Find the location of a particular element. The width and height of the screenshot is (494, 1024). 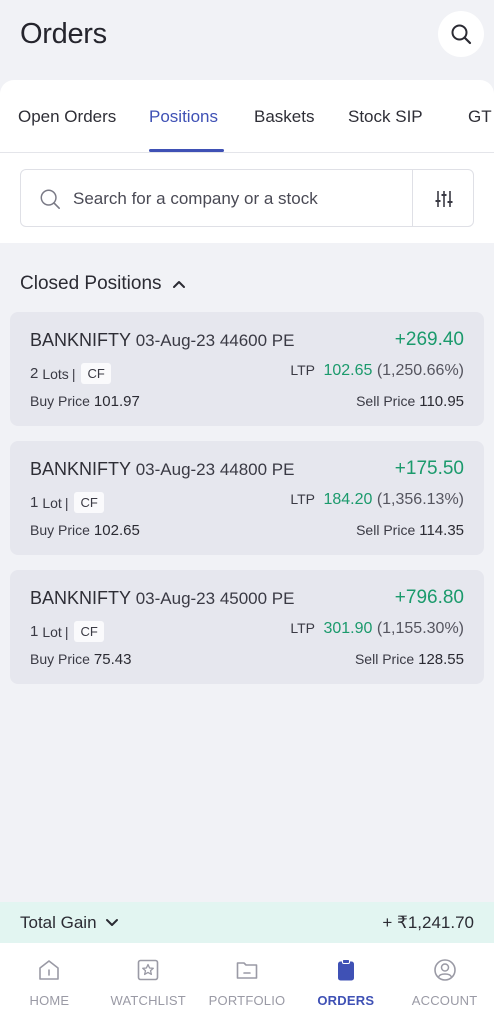

tab-gtt: GT is located at coordinates (480, 117).